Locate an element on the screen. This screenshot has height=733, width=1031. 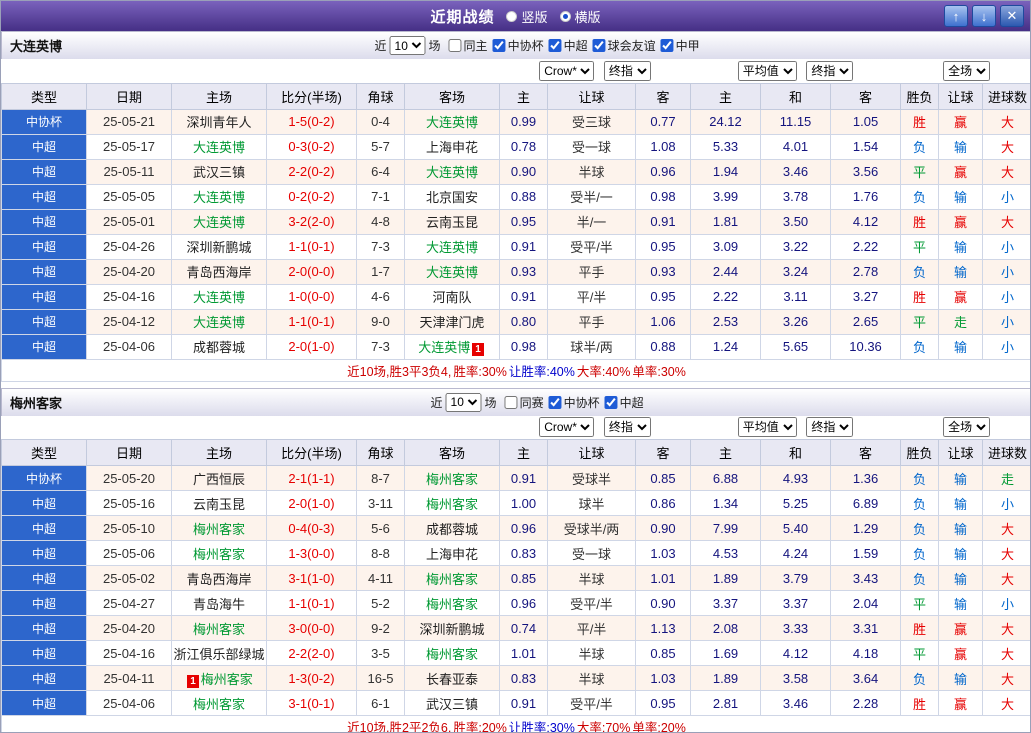
team-name: 青岛西海岸 is located at coordinates (219, 272).